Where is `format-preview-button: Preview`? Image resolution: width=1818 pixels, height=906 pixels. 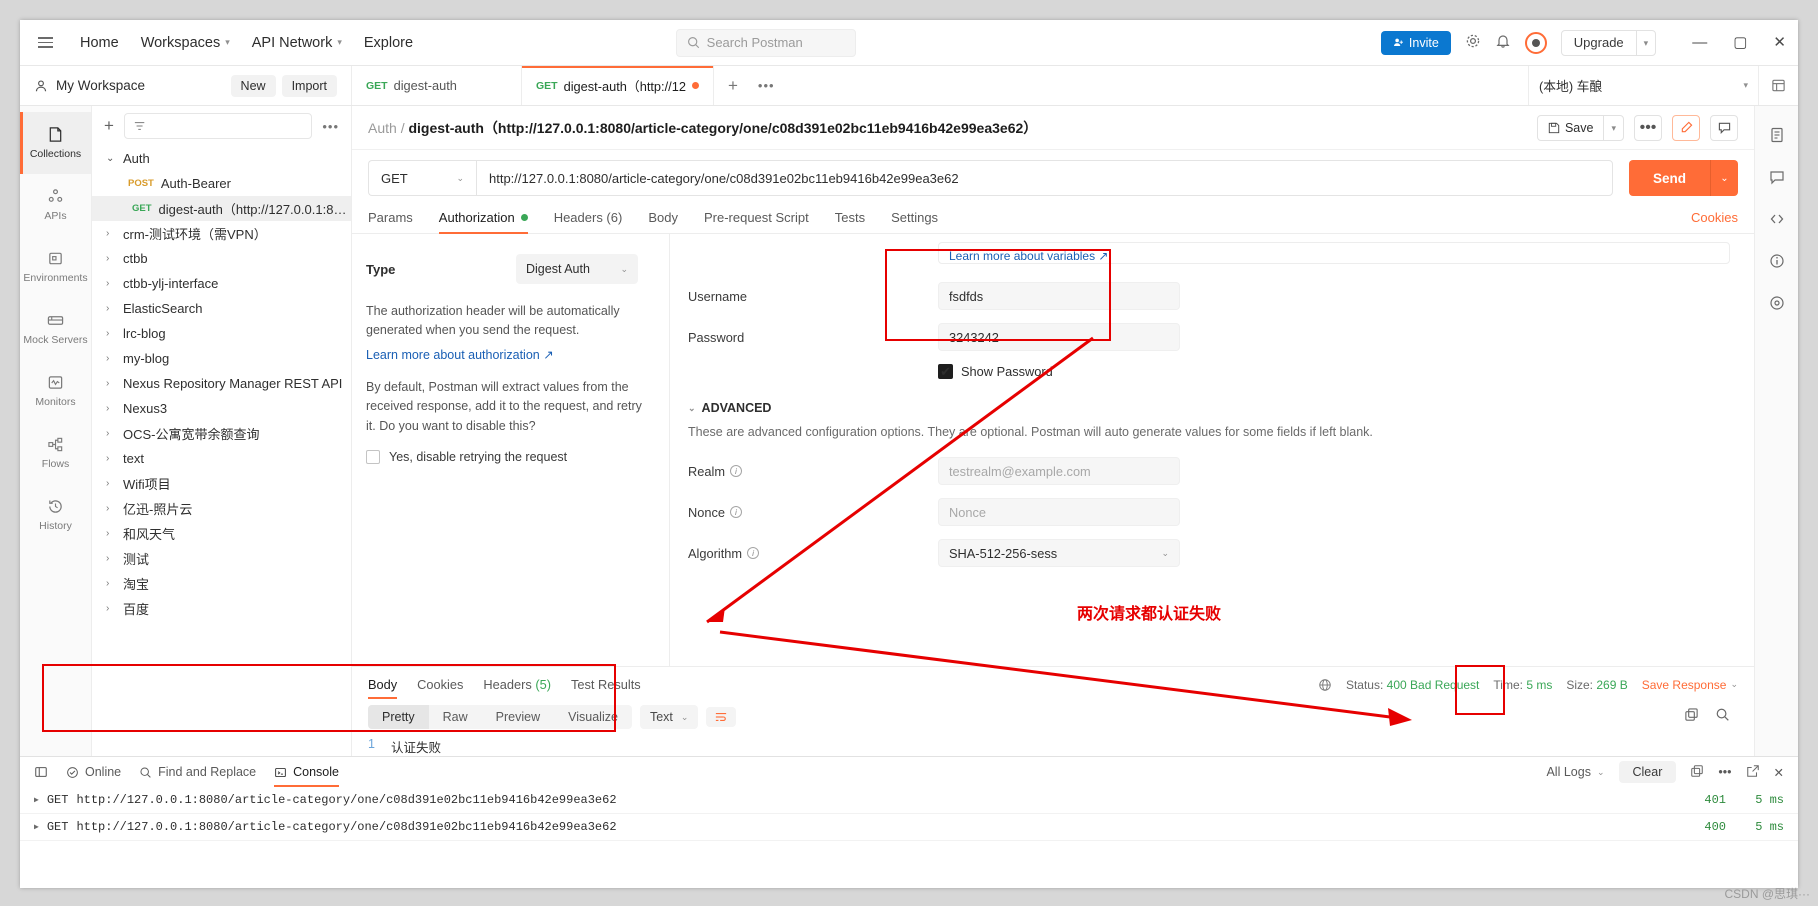
format-preview-button: Preview is located at coordinates (518, 717).